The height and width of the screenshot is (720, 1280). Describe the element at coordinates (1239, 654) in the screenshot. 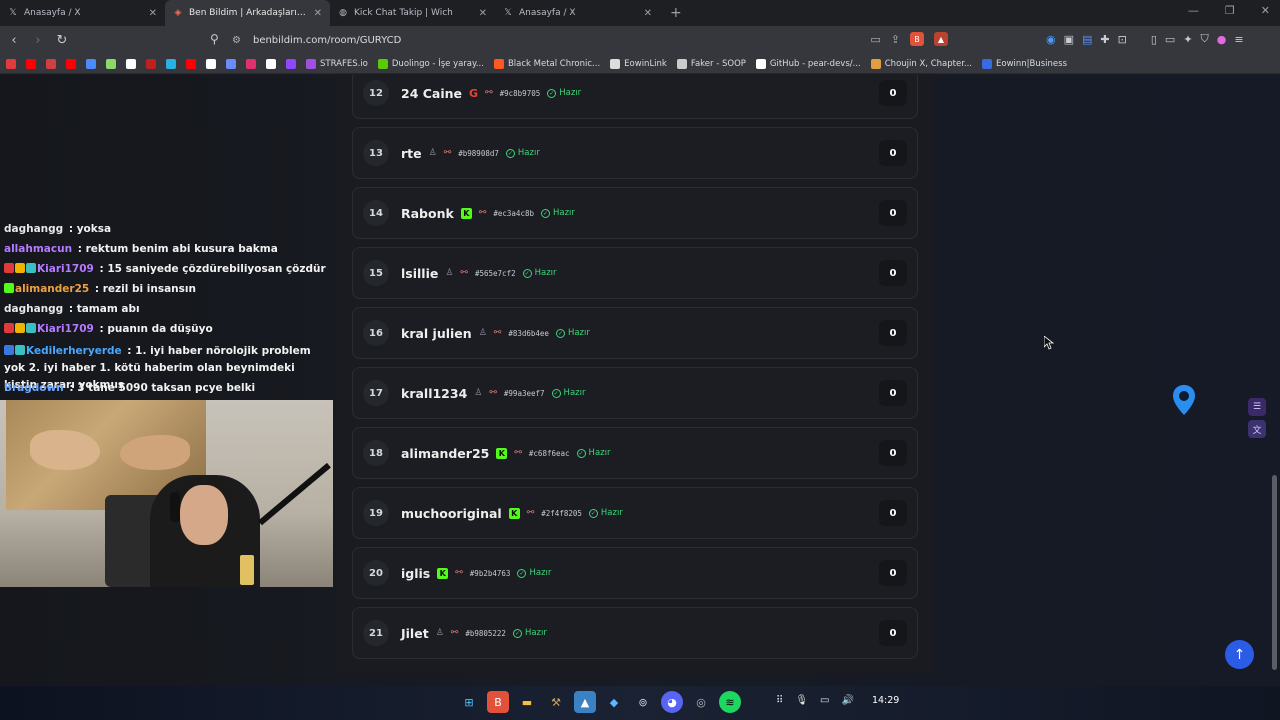

I see `scroll-to-top-button: ↑` at that location.